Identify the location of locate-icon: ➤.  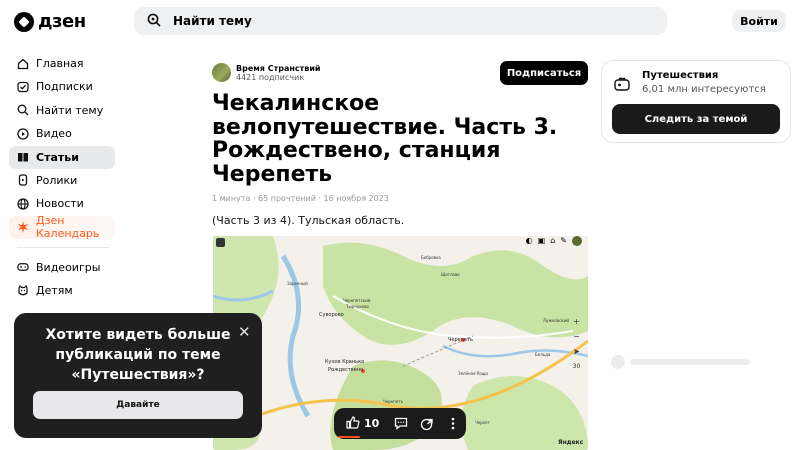
(576, 351).